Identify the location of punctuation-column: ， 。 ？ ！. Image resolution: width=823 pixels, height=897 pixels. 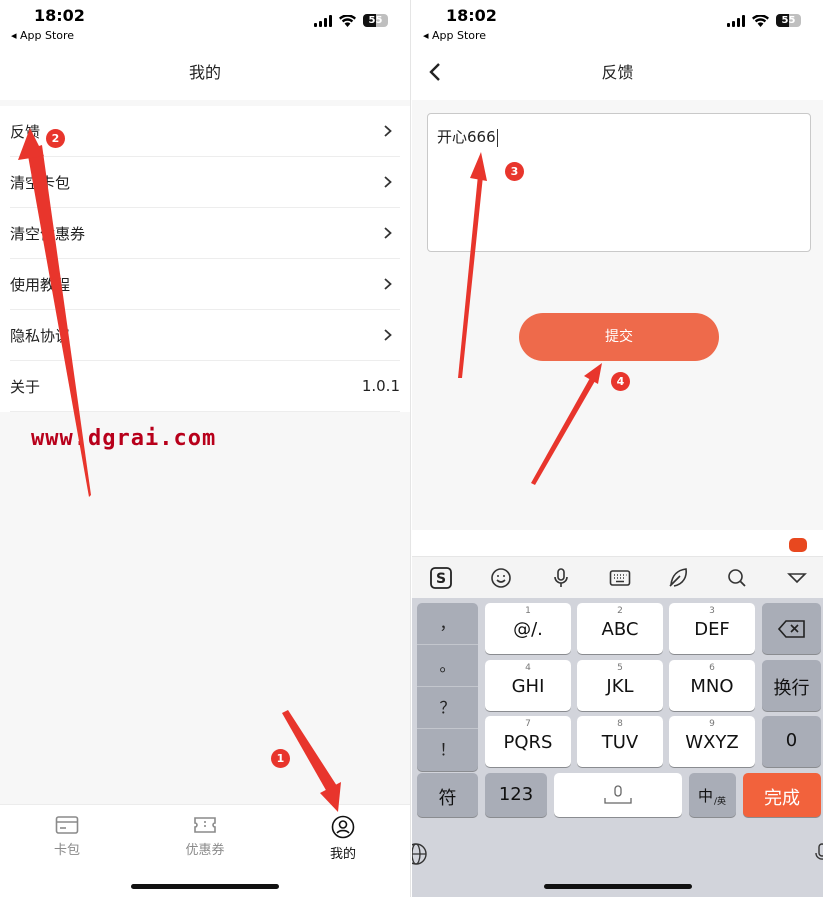
(447, 687).